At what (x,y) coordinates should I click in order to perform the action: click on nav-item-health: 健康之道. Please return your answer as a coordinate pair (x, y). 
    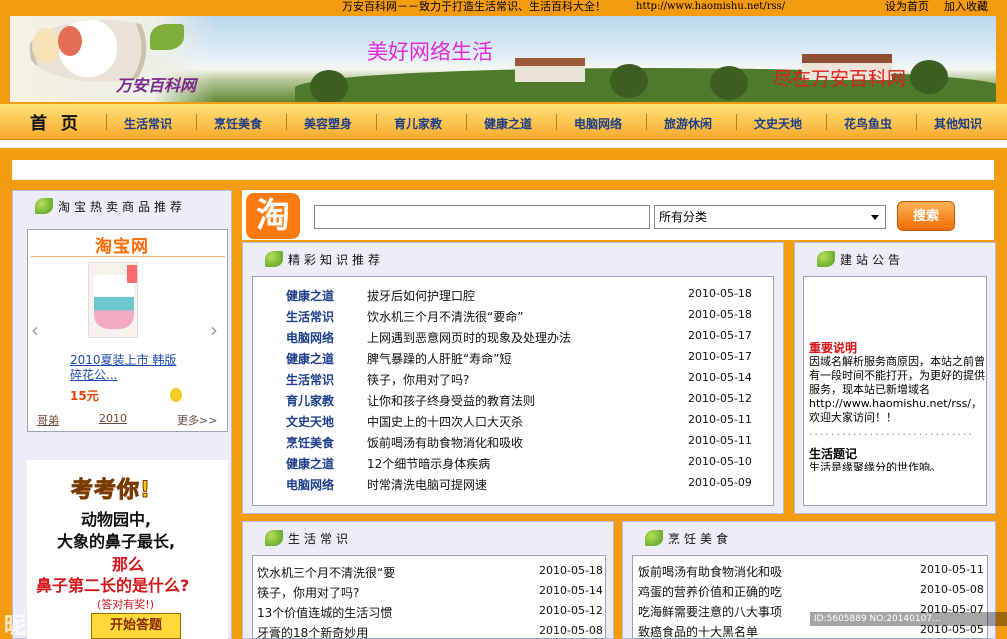
    Looking at the image, I should click on (508, 123).